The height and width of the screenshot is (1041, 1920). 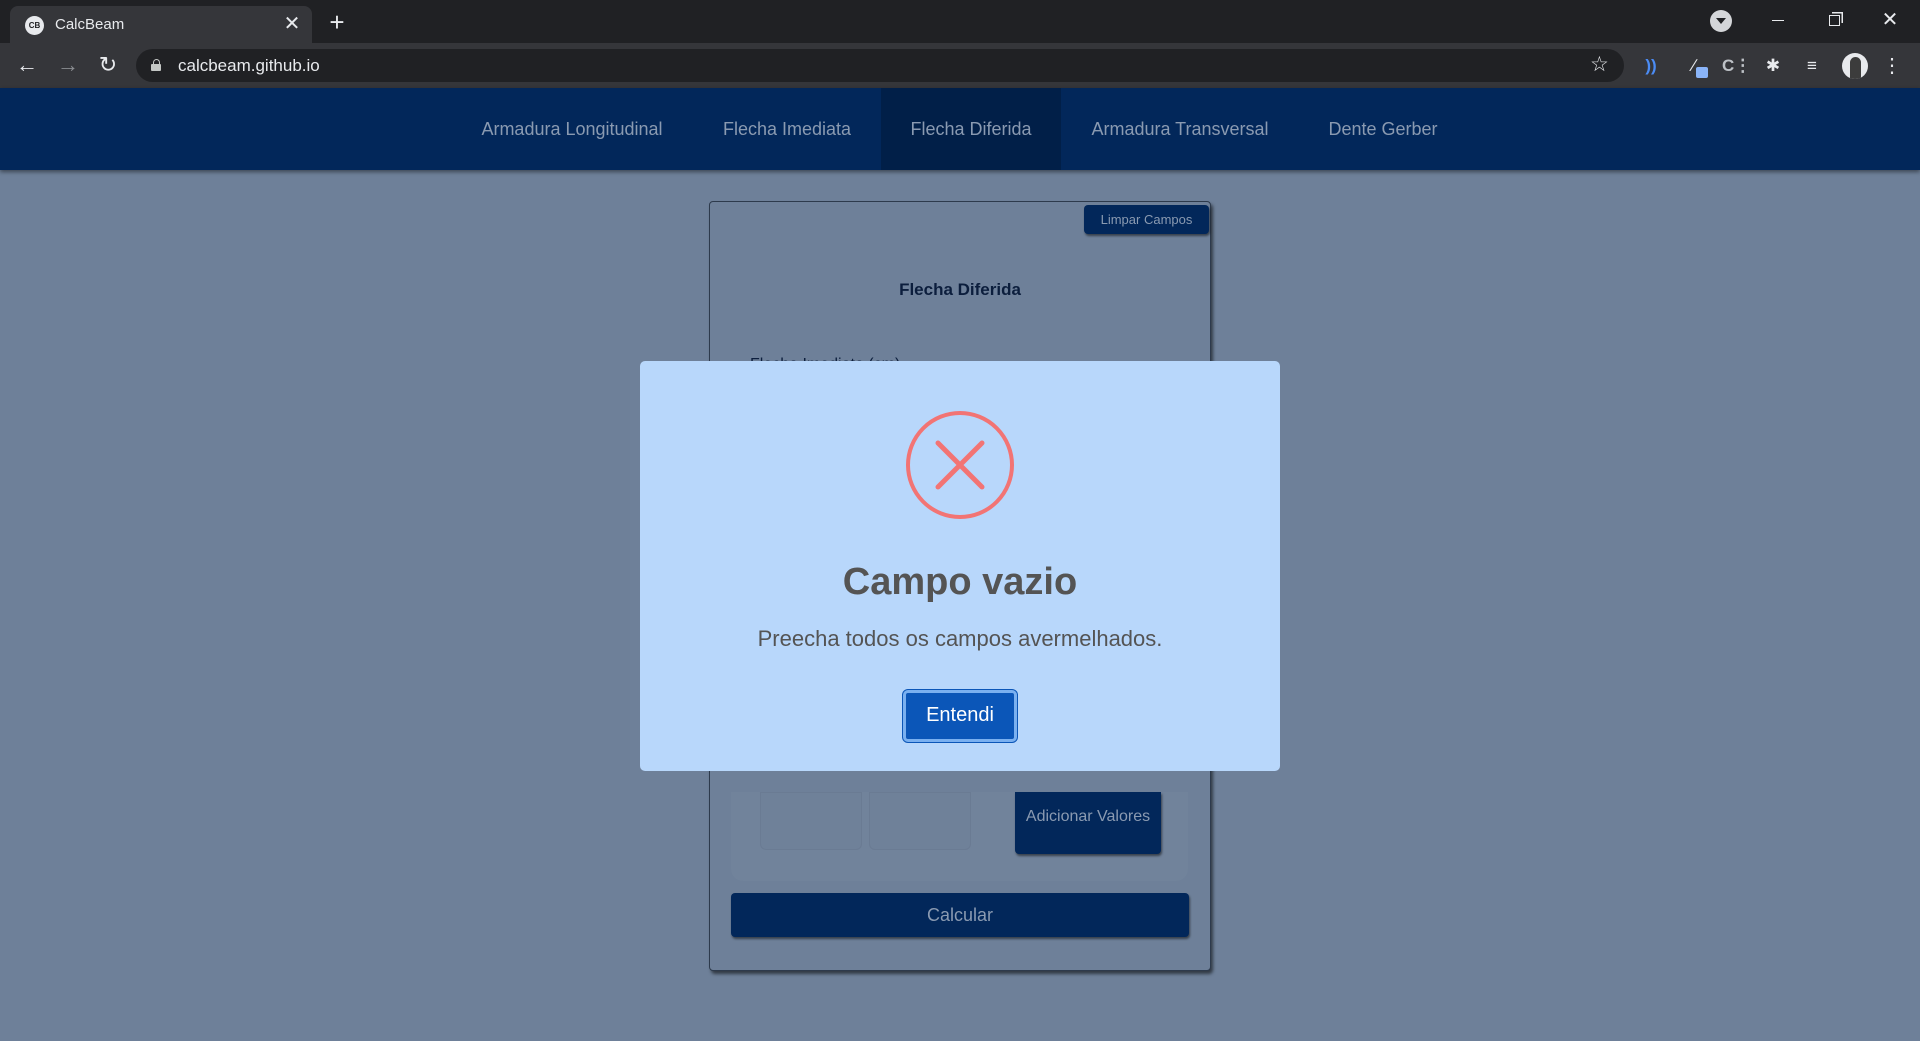 I want to click on url-text: calcbeam.github.io, so click(x=249, y=66).